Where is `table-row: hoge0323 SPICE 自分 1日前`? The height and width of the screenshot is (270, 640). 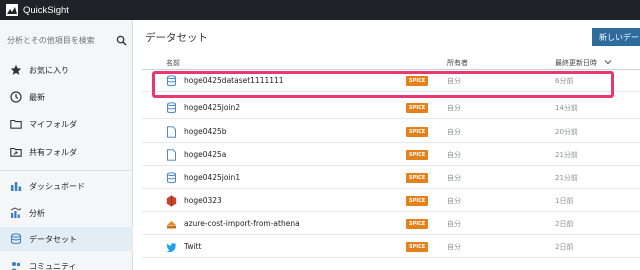 table-row: hoge0323 SPICE 自分 1日前 is located at coordinates (391, 201).